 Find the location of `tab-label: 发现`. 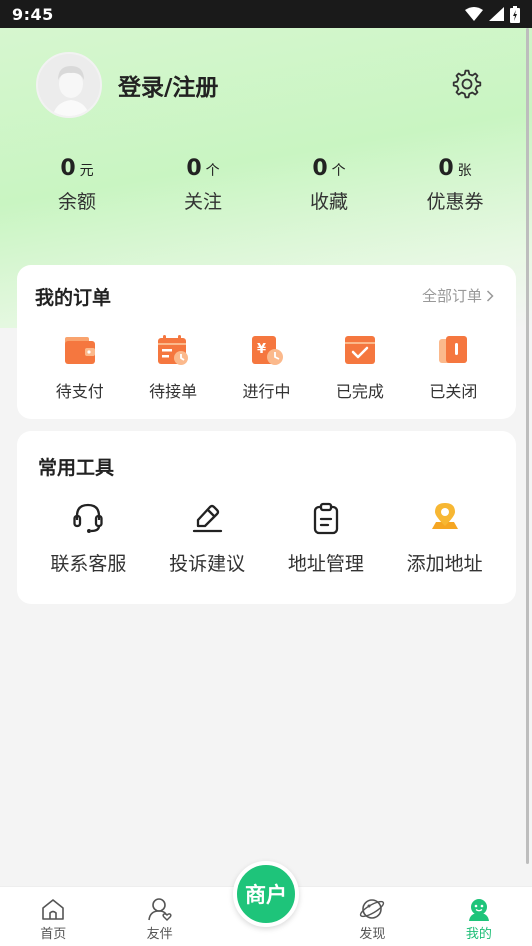

tab-label: 发现 is located at coordinates (372, 934).